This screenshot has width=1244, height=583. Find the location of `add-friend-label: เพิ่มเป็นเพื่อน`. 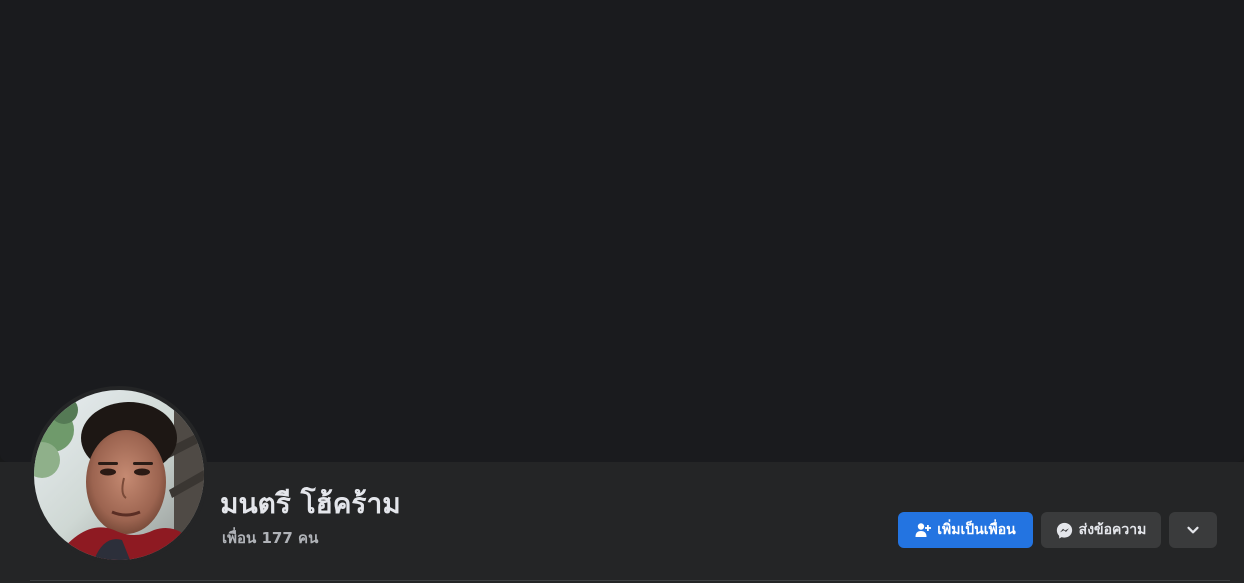

add-friend-label: เพิ่มเป็นเพื่อน is located at coordinates (976, 530).